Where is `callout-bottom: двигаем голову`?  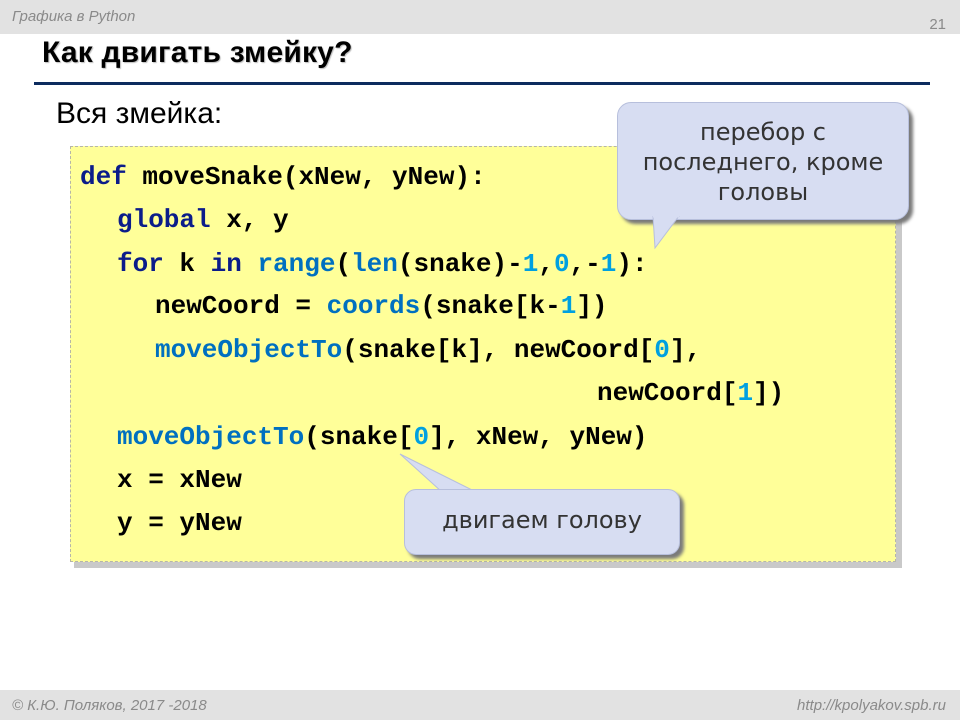 callout-bottom: двигаем голову is located at coordinates (542, 522).